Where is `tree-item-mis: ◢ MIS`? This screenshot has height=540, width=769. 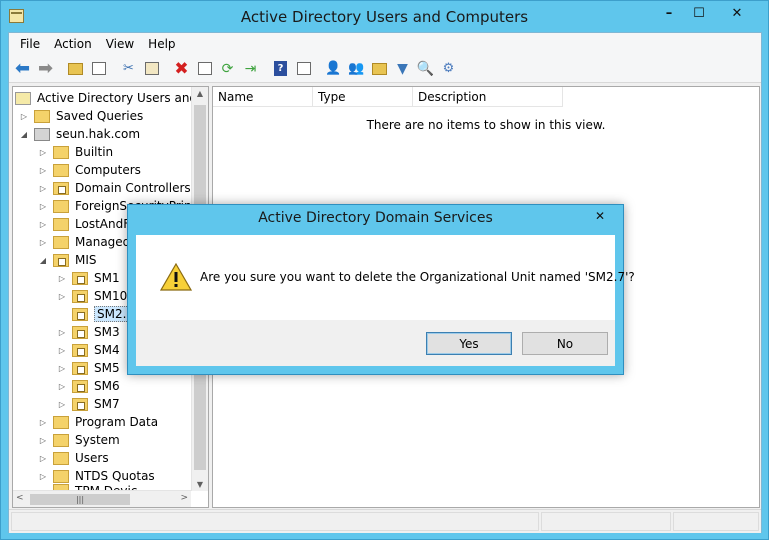 tree-item-mis: ◢ MIS is located at coordinates (67, 260).